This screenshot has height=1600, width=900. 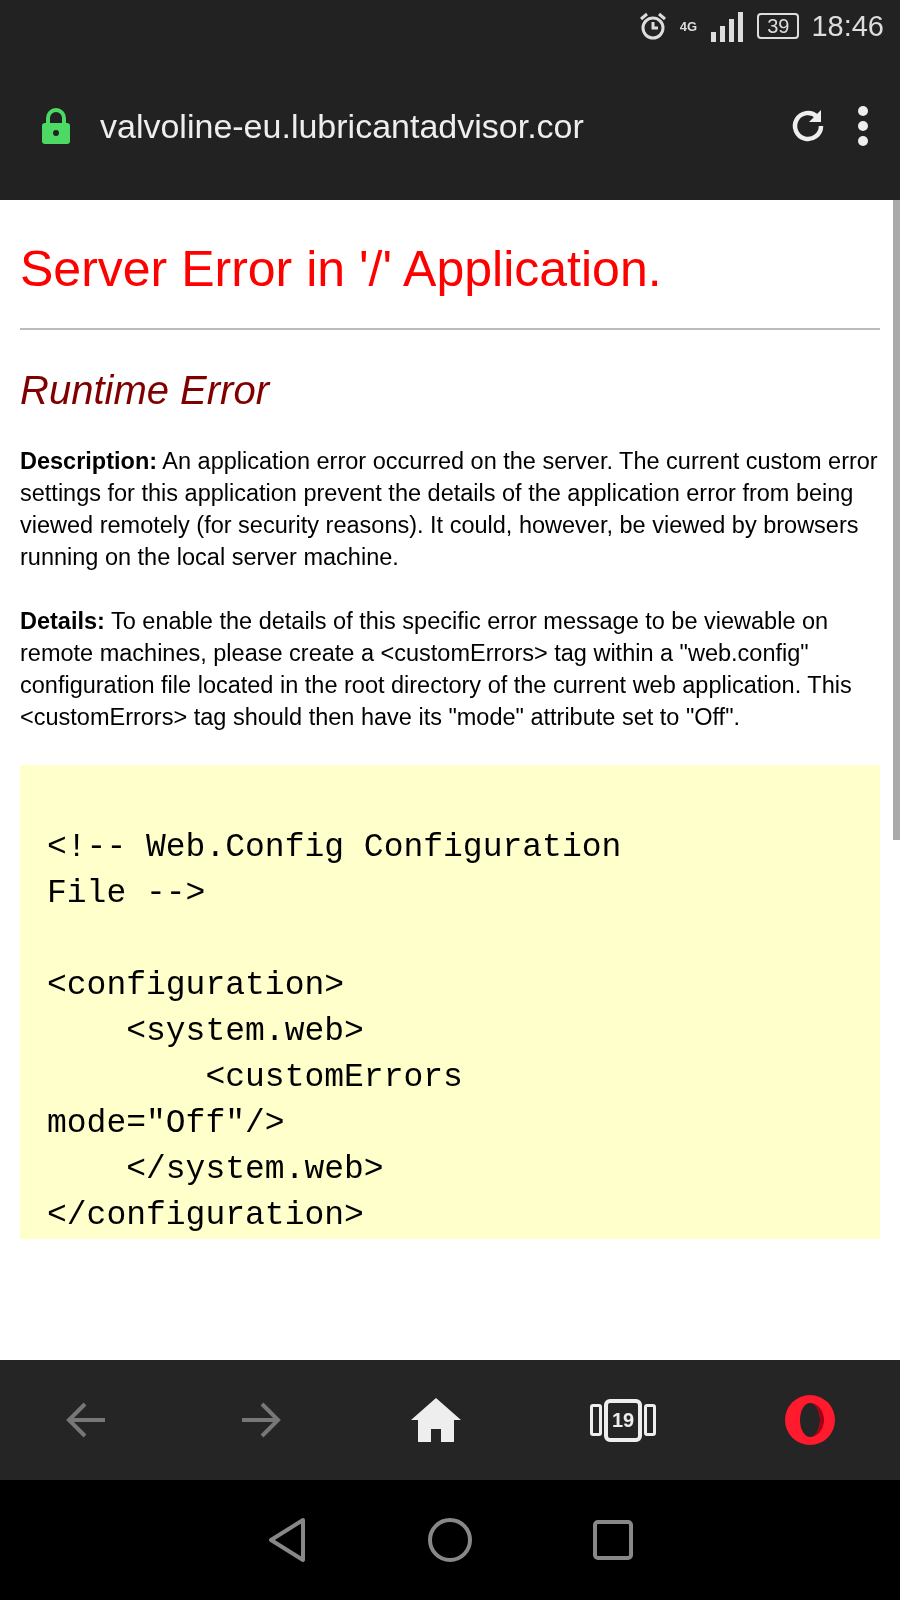 What do you see at coordinates (341, 269) in the screenshot?
I see `page-title: Server Error in '/' Application.` at bounding box center [341, 269].